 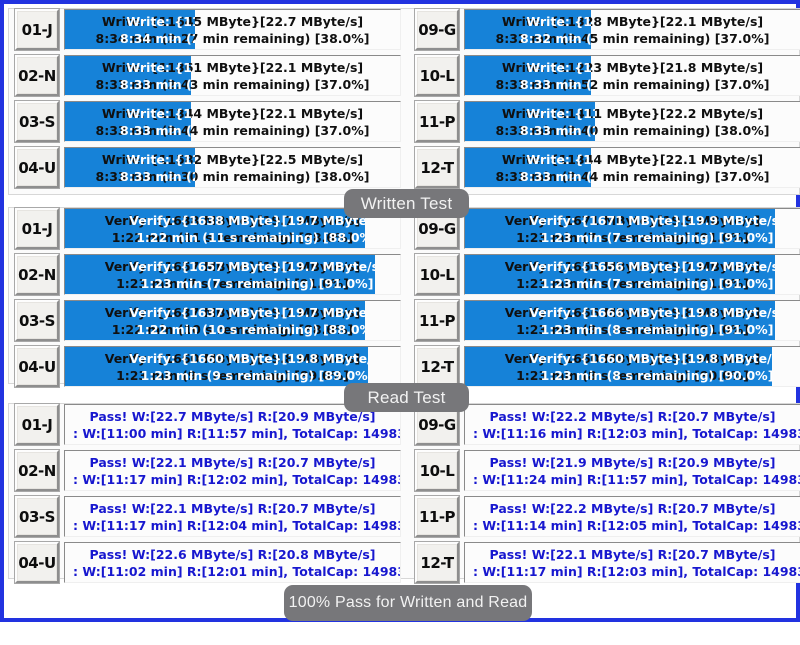 I want to click on progress-line-2: 1:23 min (7 s remaining) [91.0%], so click(x=657, y=237).